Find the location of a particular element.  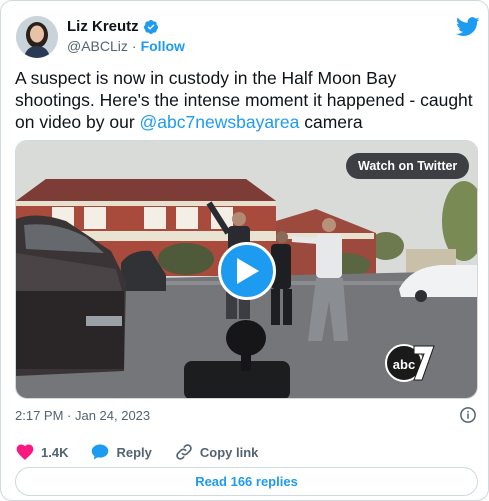

verified-badge-icon is located at coordinates (150, 27).